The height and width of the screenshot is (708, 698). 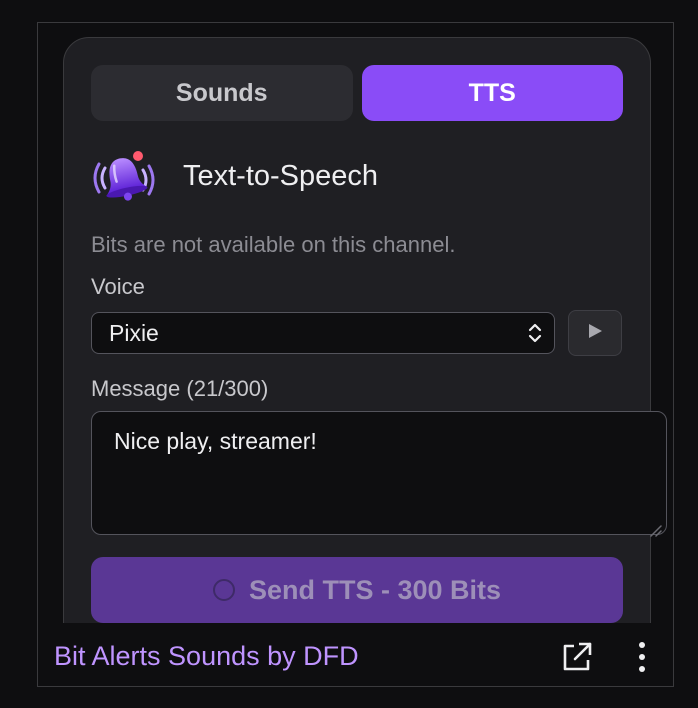 I want to click on voice-label: Voice, so click(x=118, y=286).